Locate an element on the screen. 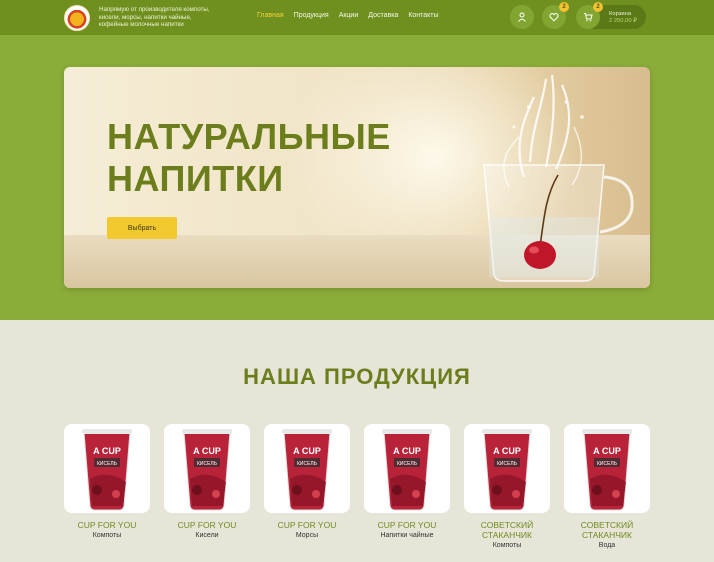  hero-title-line1: НАТУРАЛЬНЫЕ is located at coordinates (249, 136).